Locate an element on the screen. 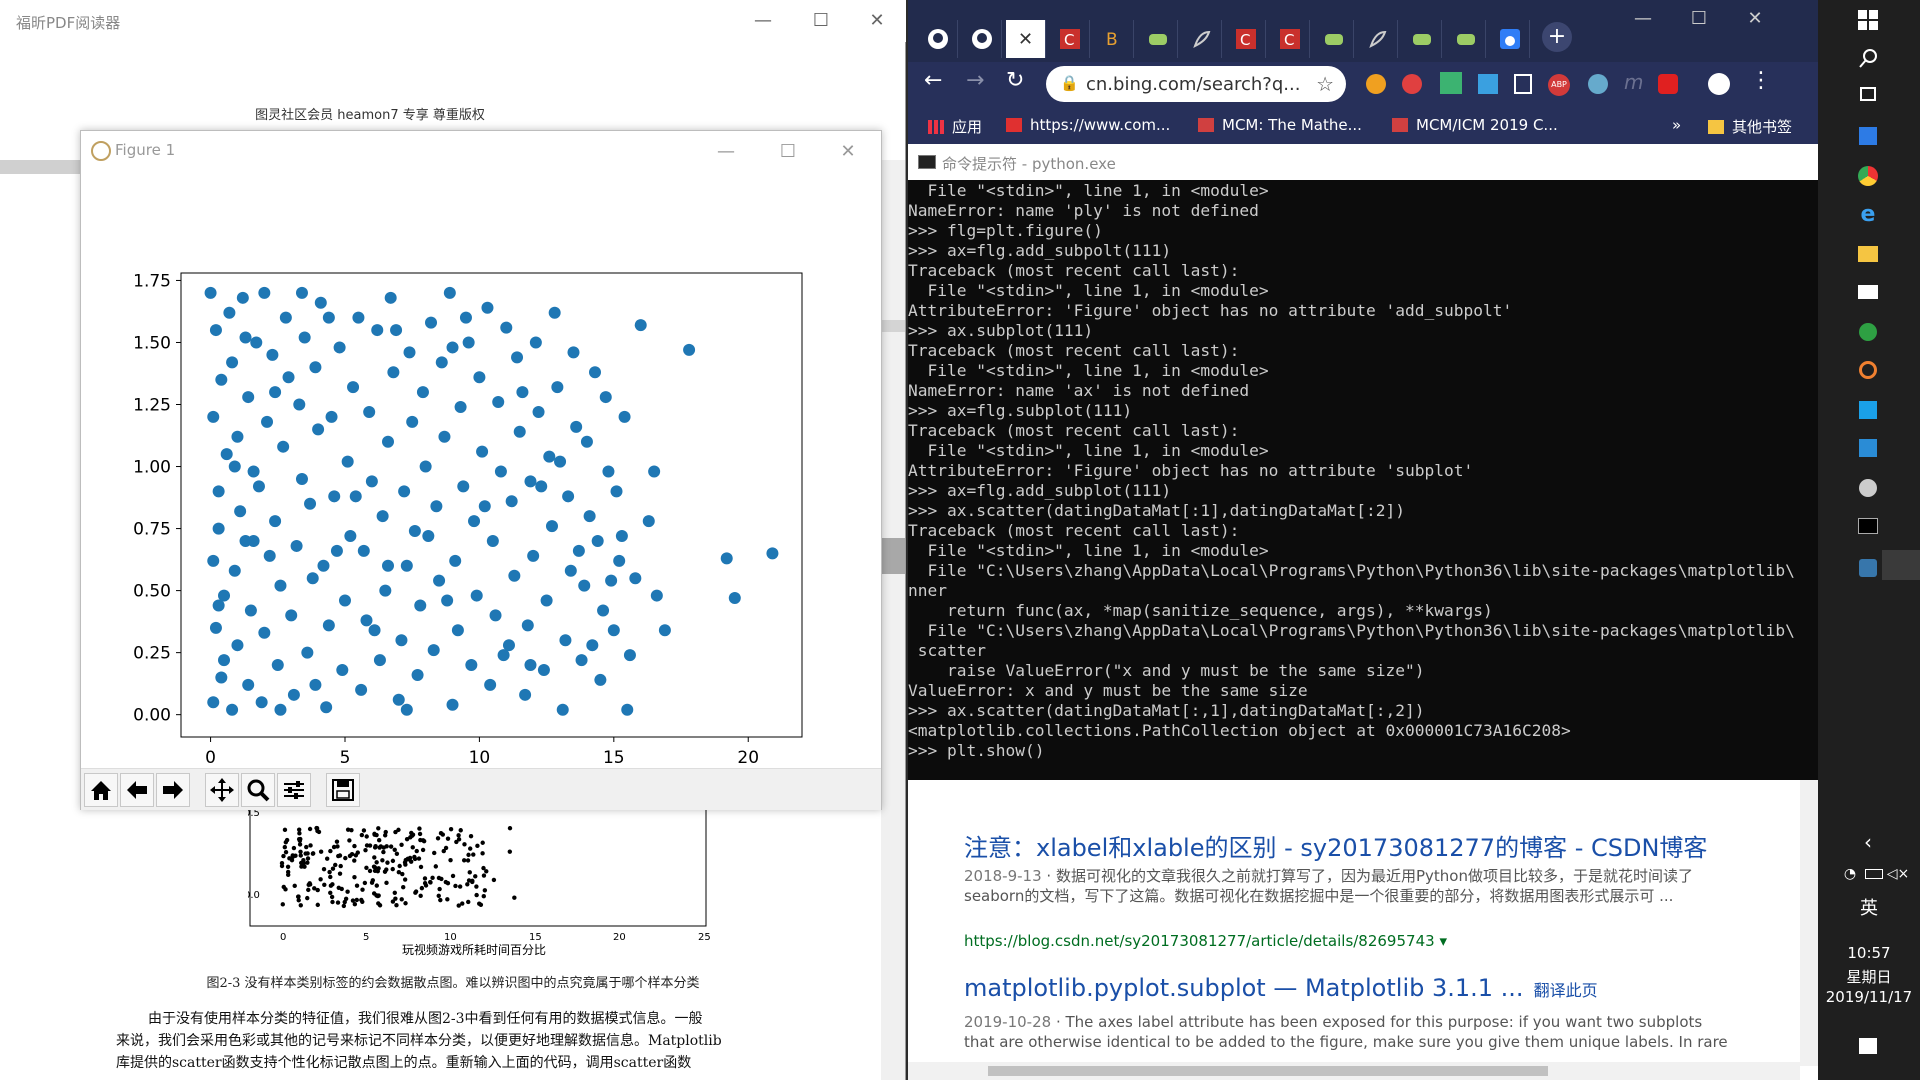 This screenshot has width=1920, height=1080. results-scrollbar is located at coordinates (1809, 923).